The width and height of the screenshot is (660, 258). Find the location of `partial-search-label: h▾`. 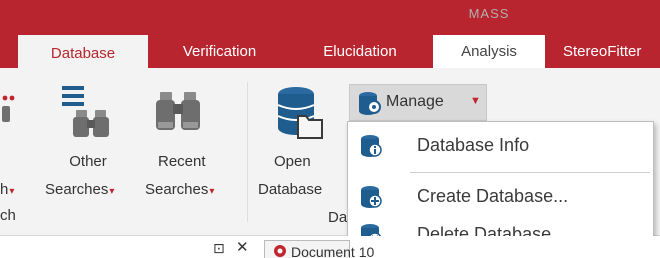

partial-search-label: h▾ is located at coordinates (7, 190).